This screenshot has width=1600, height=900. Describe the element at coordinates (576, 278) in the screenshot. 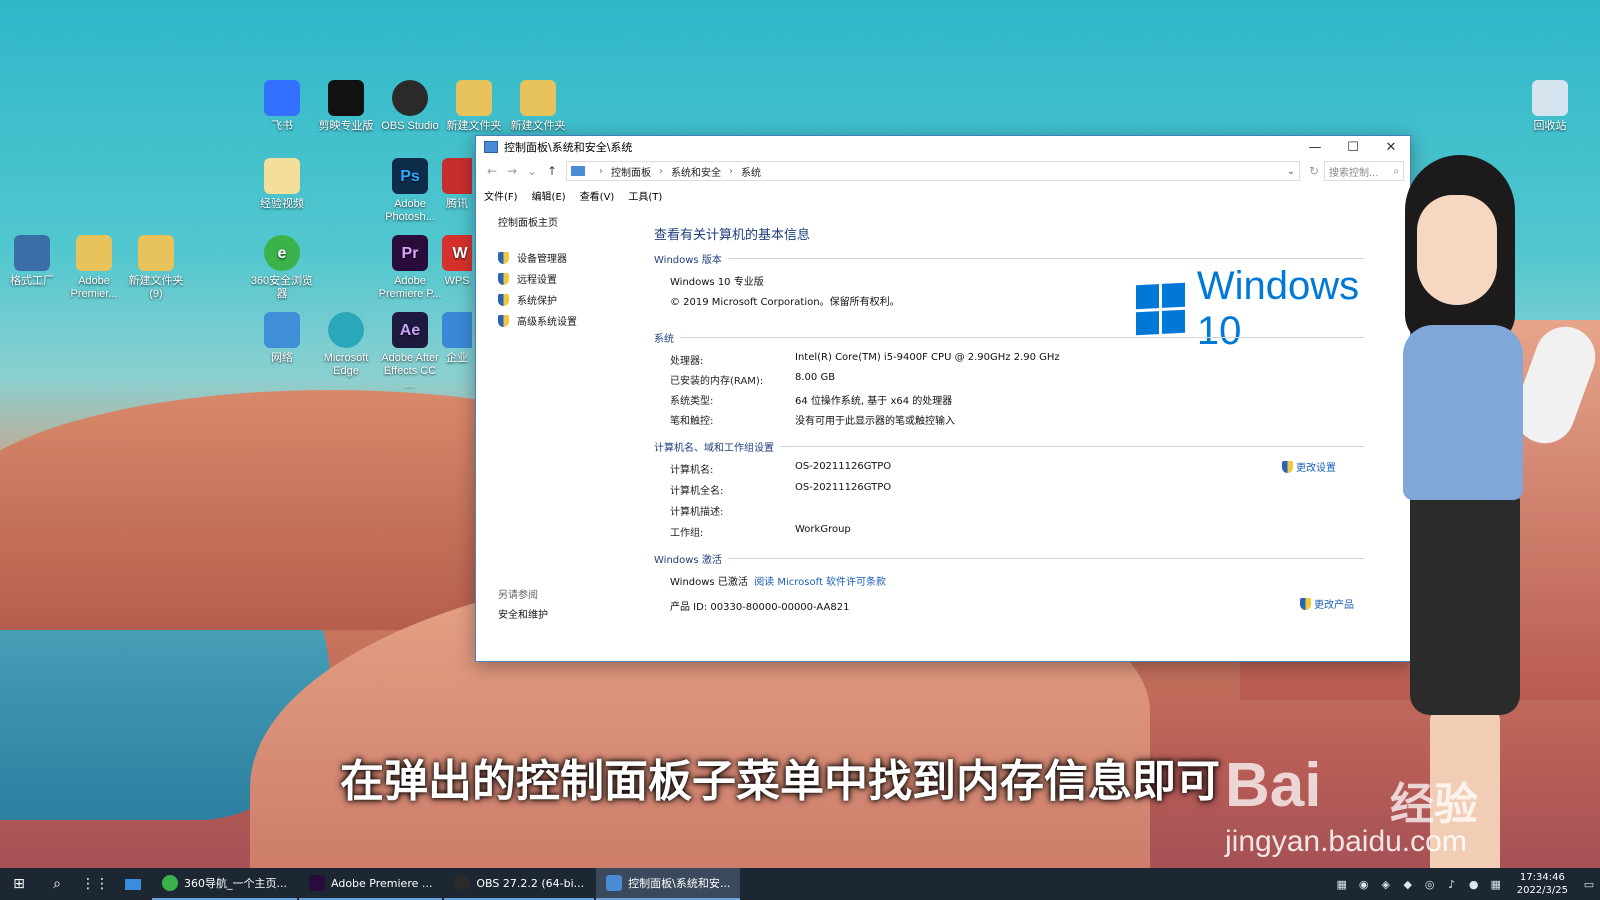

I see `remote-settings-link: 远程设置` at that location.